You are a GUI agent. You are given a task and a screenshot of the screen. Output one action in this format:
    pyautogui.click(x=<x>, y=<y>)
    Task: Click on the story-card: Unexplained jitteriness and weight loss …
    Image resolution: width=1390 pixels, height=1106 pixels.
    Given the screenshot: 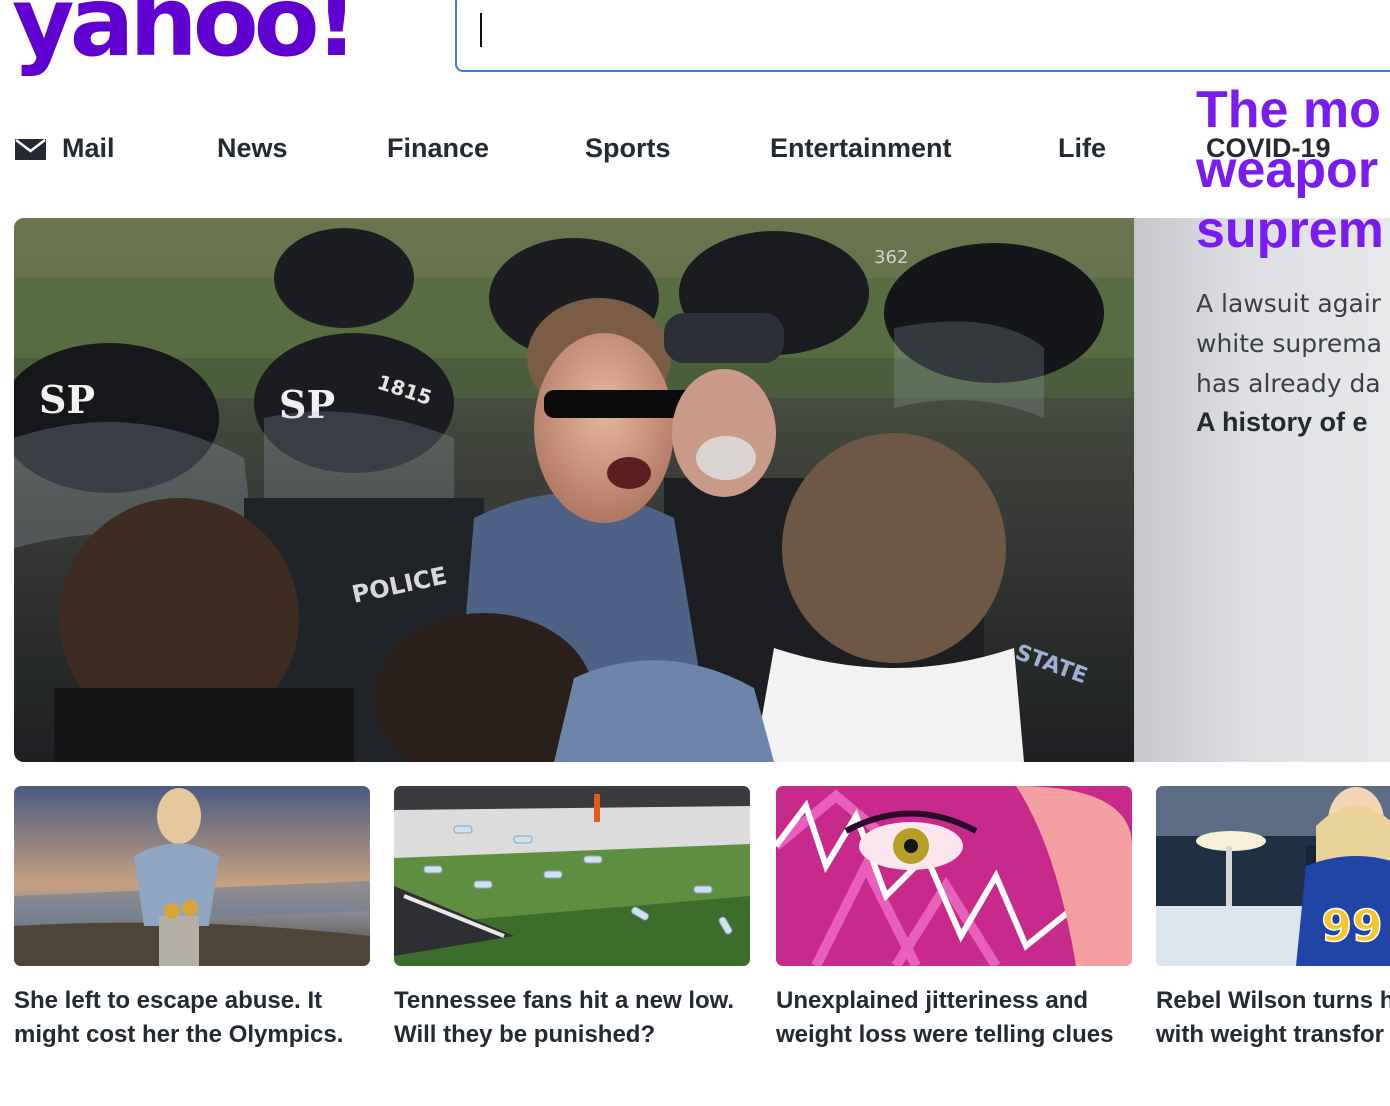 What is the action you would take?
    pyautogui.click(x=954, y=919)
    